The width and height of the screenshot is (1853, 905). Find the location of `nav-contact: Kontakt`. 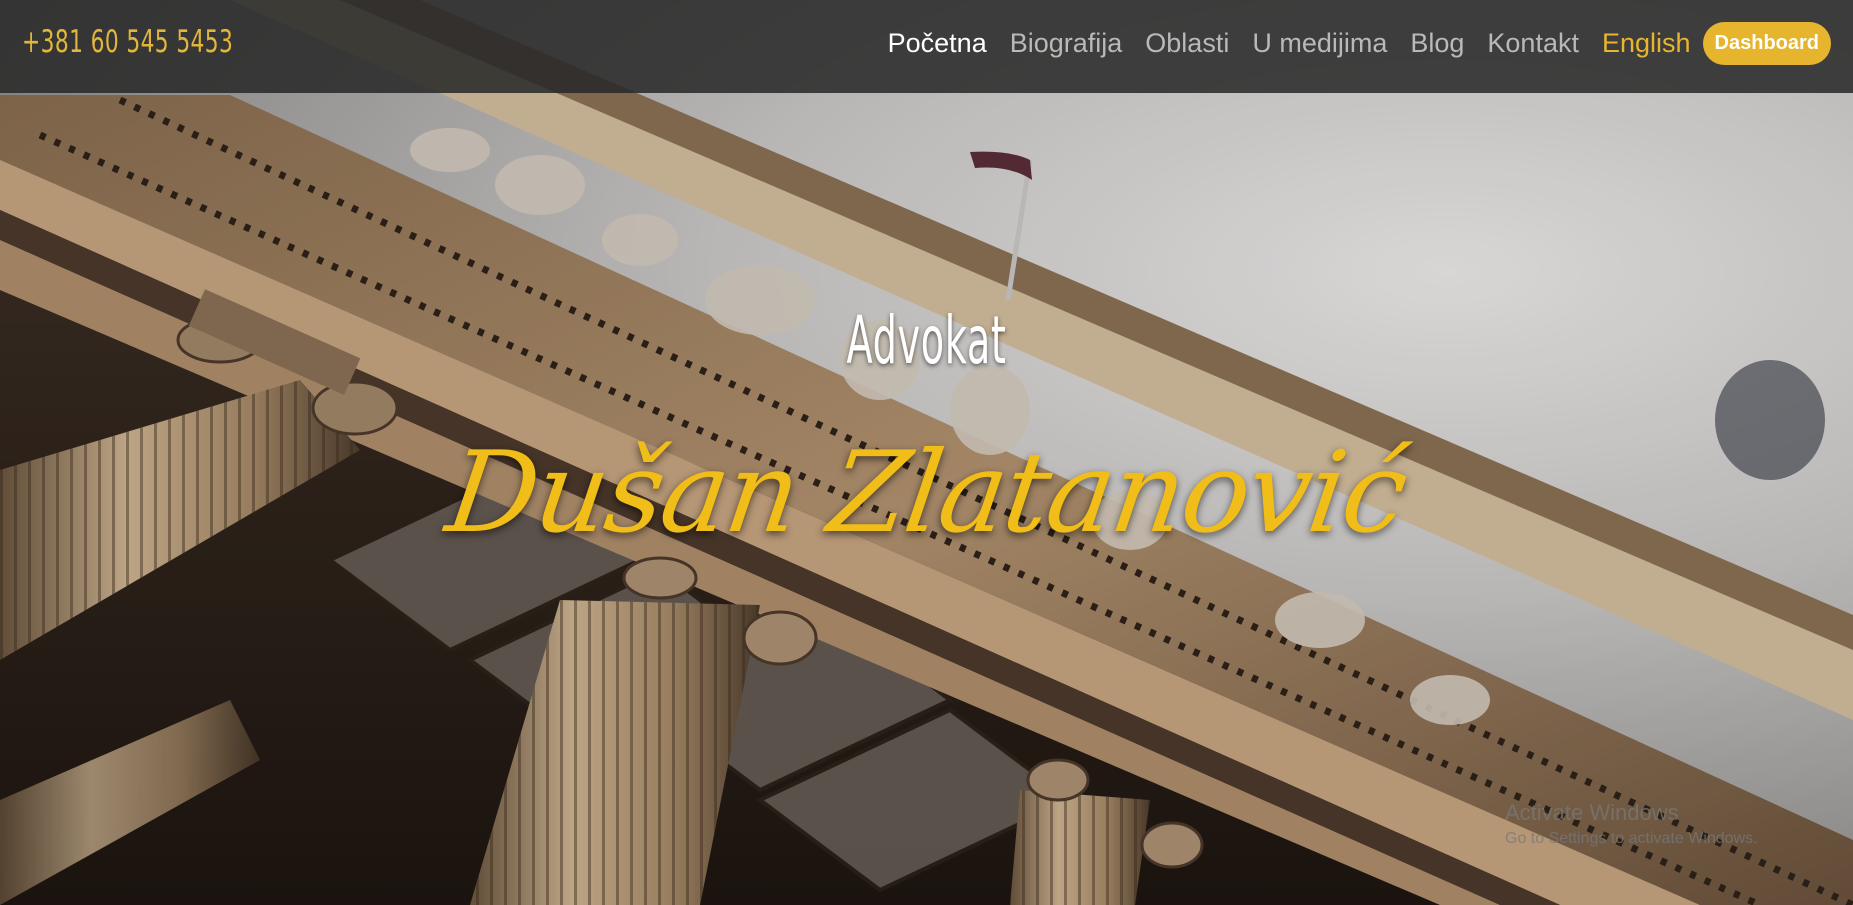

nav-contact: Kontakt is located at coordinates (1533, 43).